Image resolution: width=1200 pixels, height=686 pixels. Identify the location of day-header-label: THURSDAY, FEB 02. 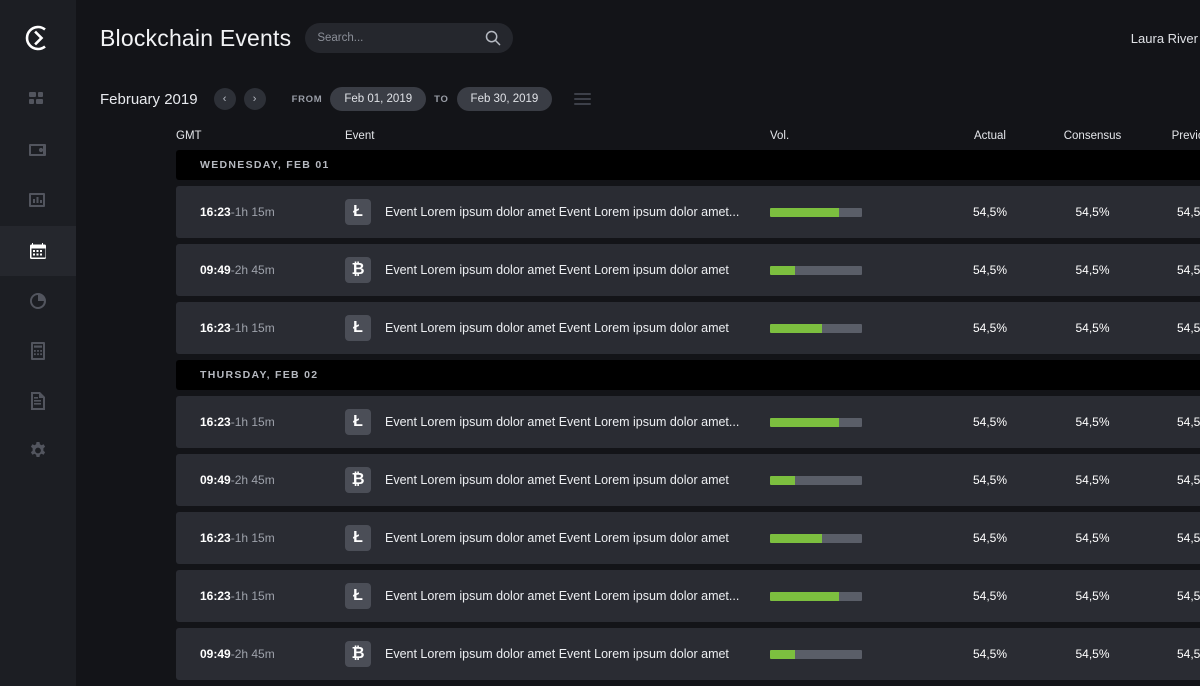
(259, 375).